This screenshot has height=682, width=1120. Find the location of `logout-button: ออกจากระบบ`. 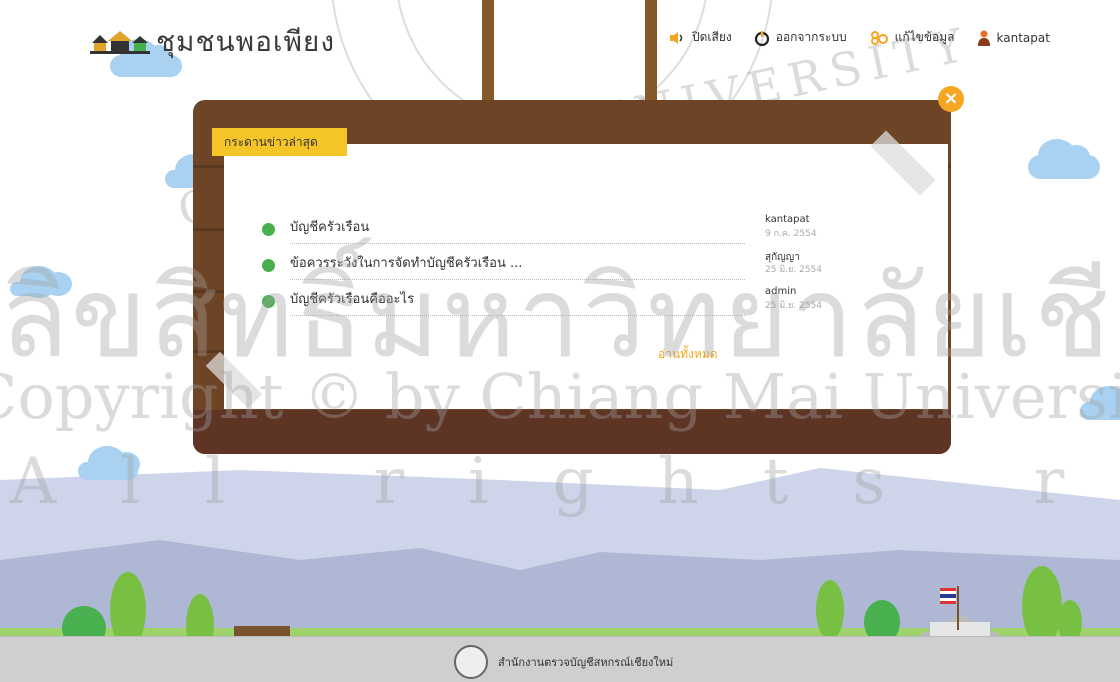

logout-button: ออกจากระบบ is located at coordinates (800, 37).